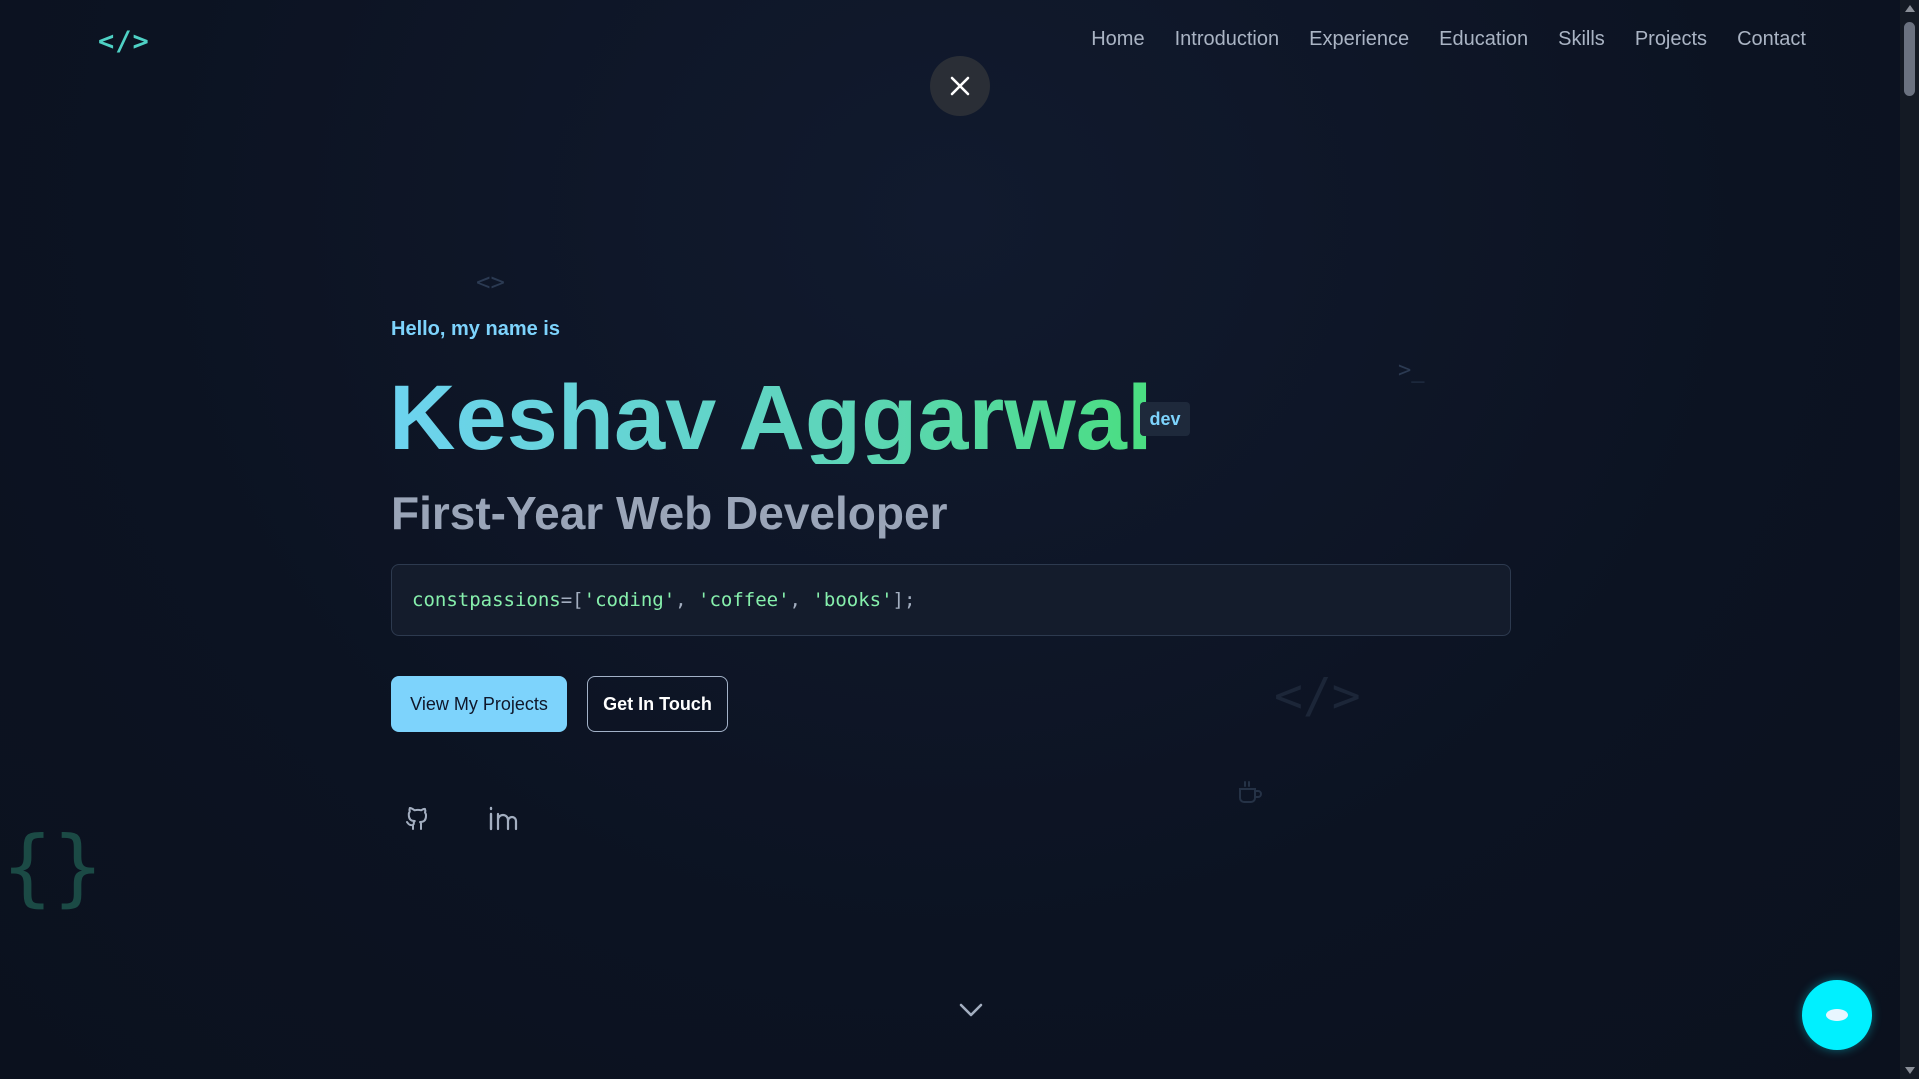 This screenshot has width=1919, height=1079. Describe the element at coordinates (1411, 370) in the screenshot. I see `decorative-prompt: >_` at that location.